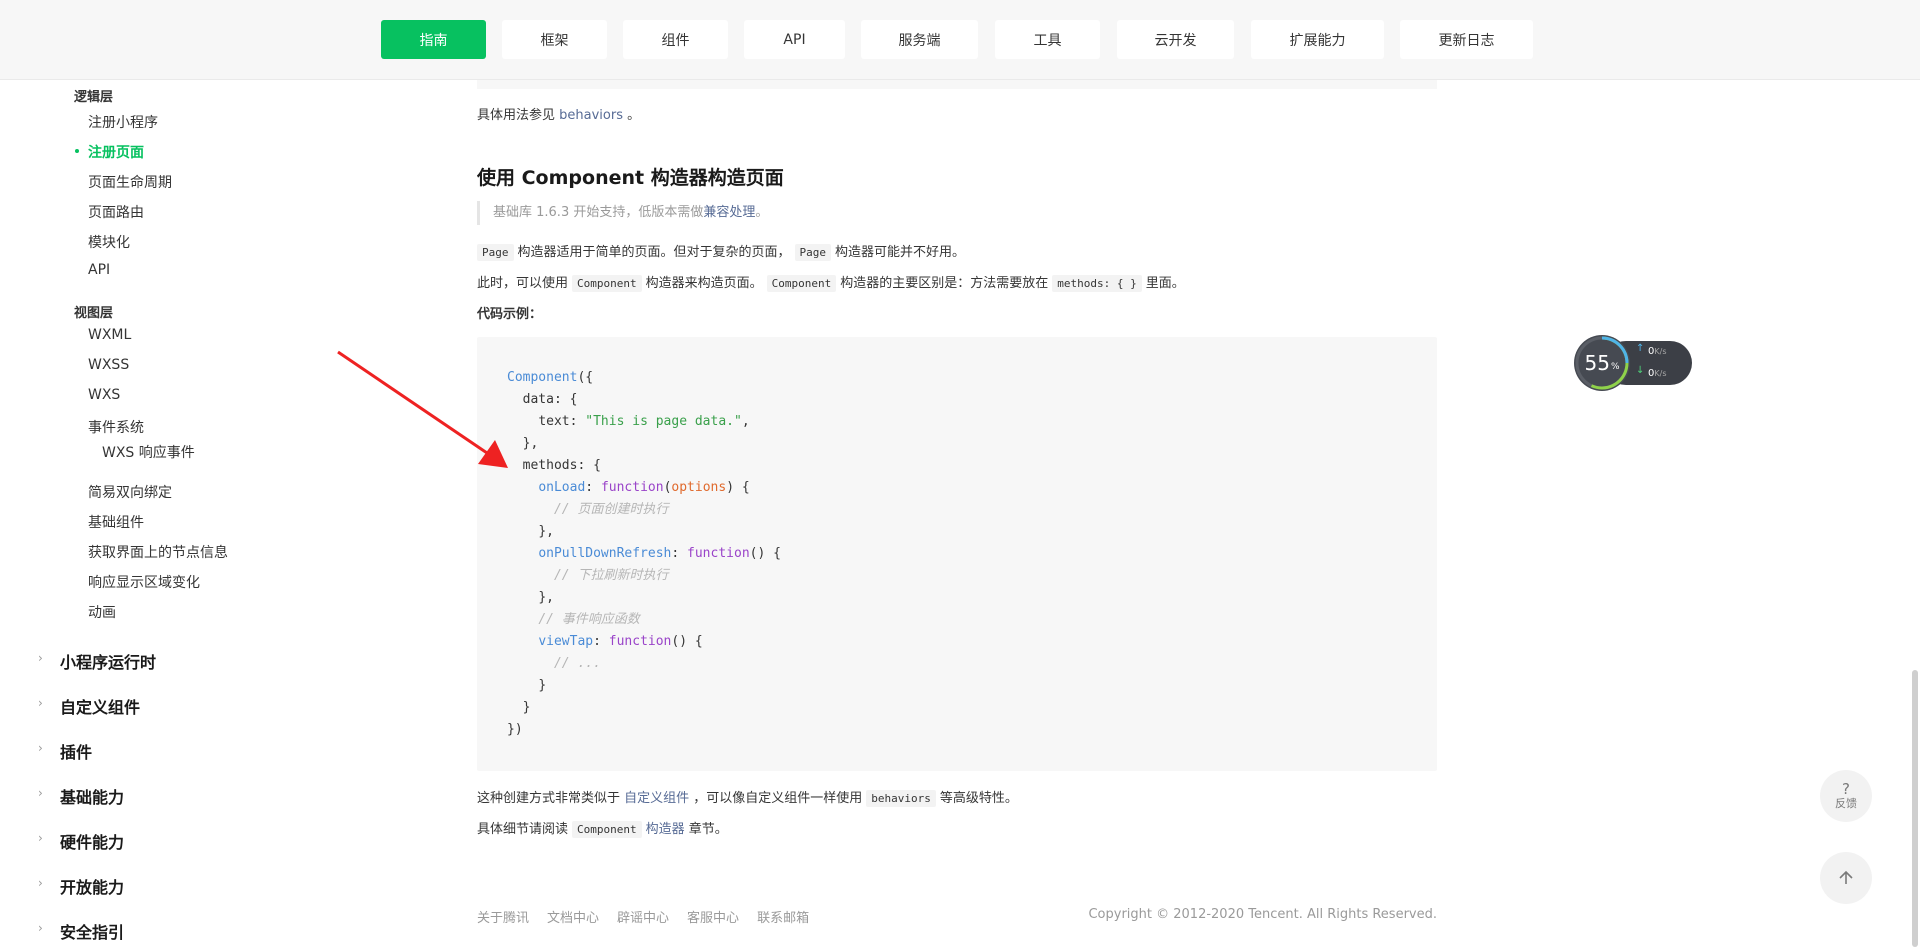 The width and height of the screenshot is (1920, 947). I want to click on sidebar-section-hardware: › 硬件能力, so click(81, 841).